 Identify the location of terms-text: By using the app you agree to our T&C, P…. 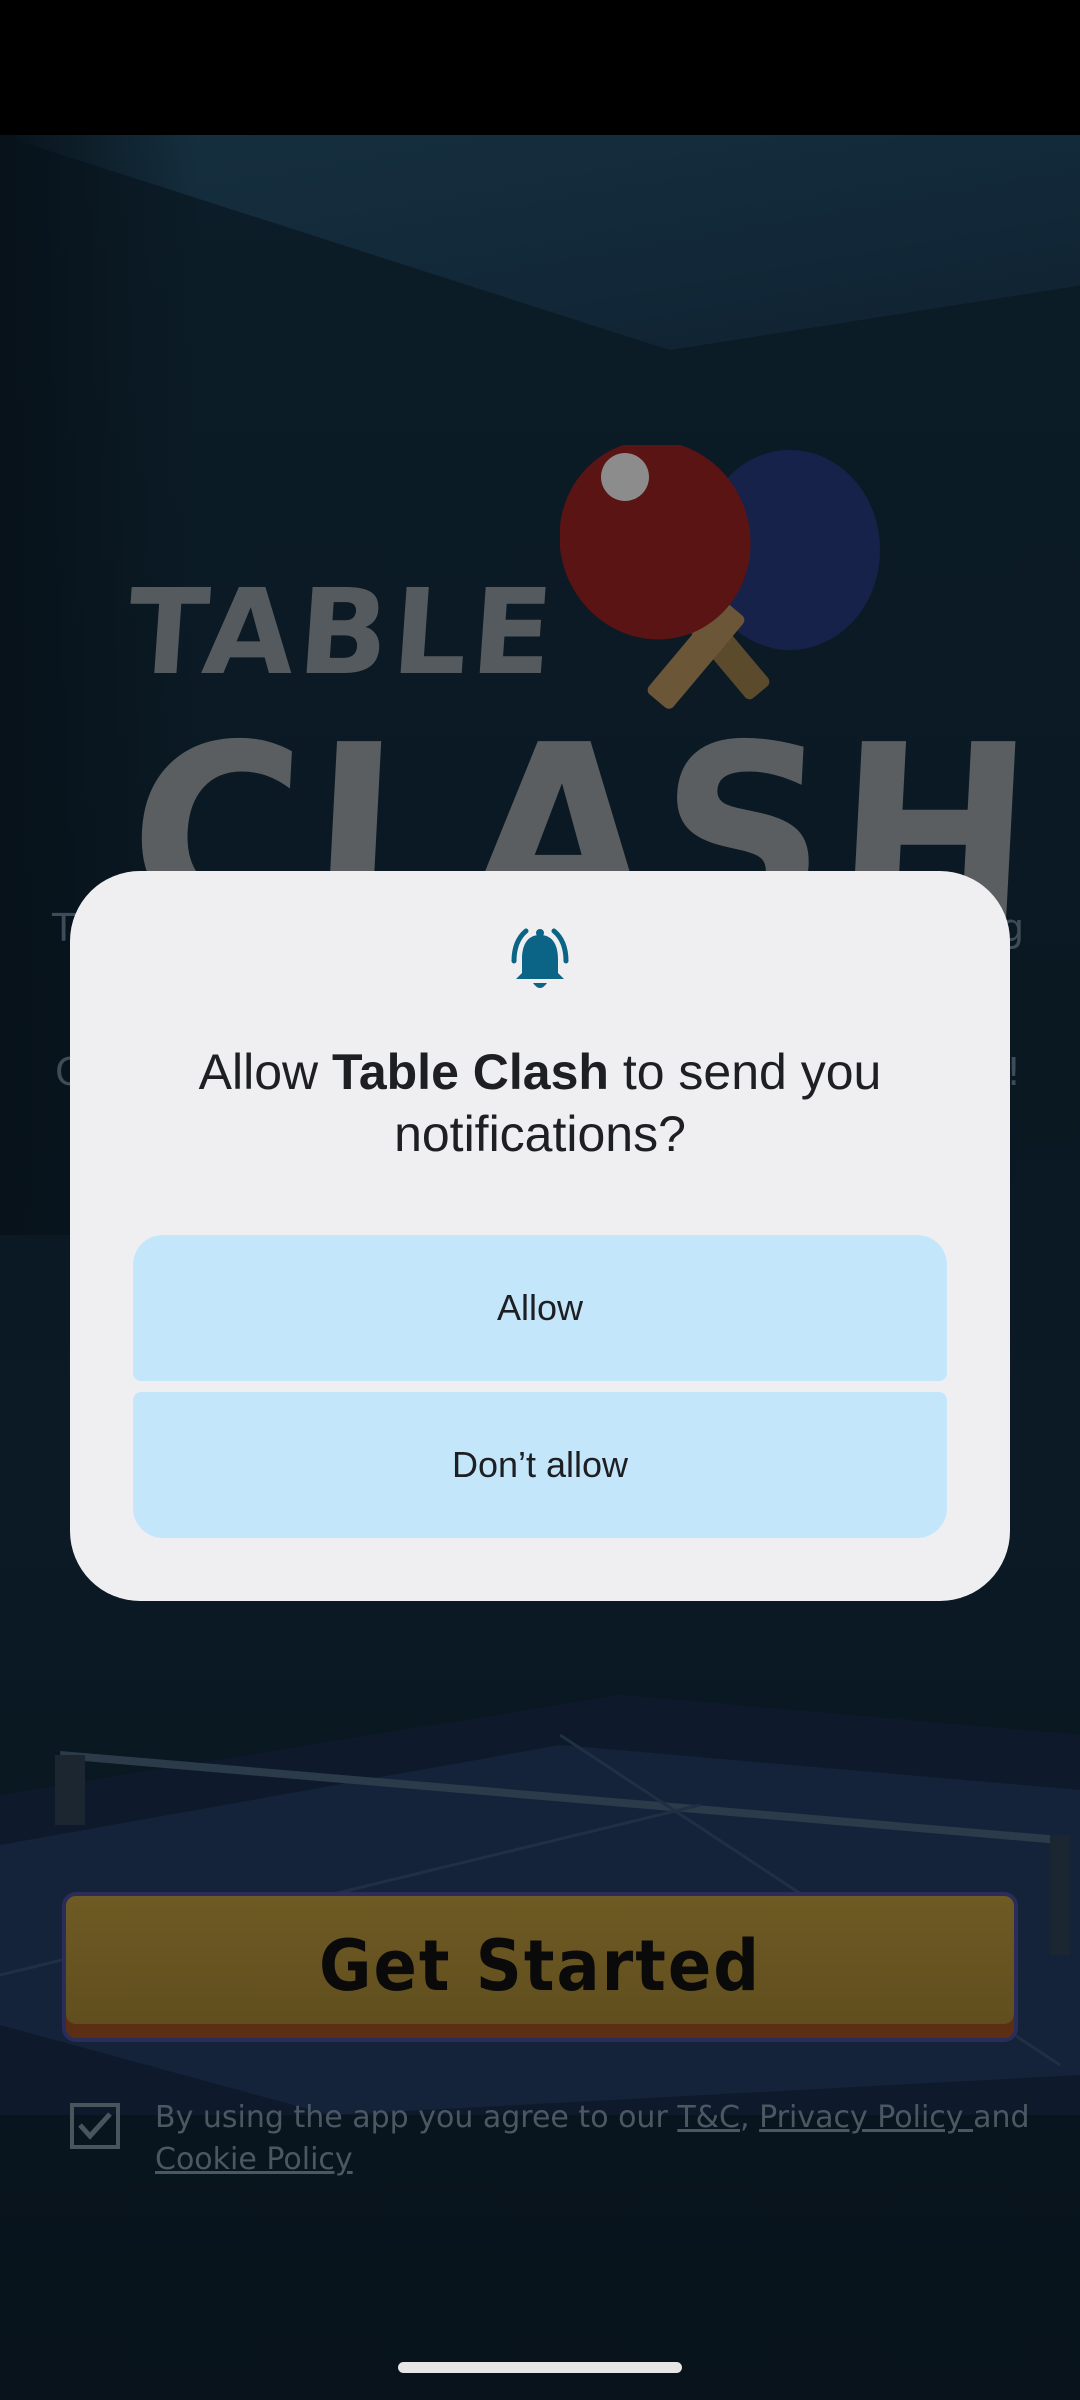
(617, 2139).